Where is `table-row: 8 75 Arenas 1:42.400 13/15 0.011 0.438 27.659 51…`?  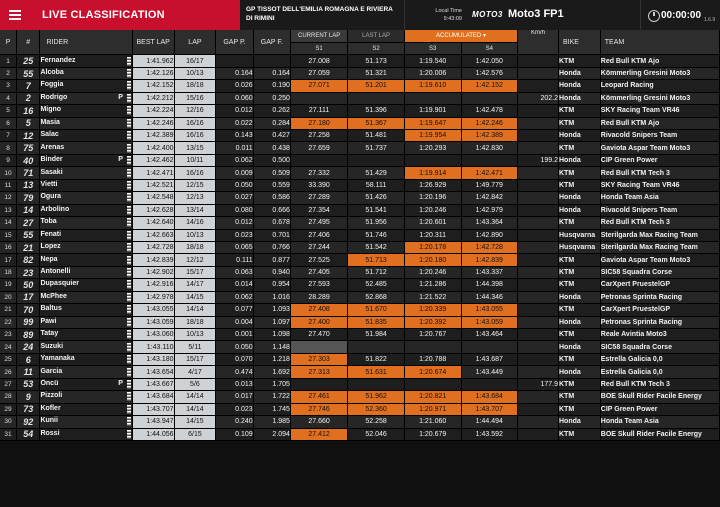 table-row: 8 75 Arenas 1:42.400 13/15 0.011 0.438 27.659 51… is located at coordinates (360, 148).